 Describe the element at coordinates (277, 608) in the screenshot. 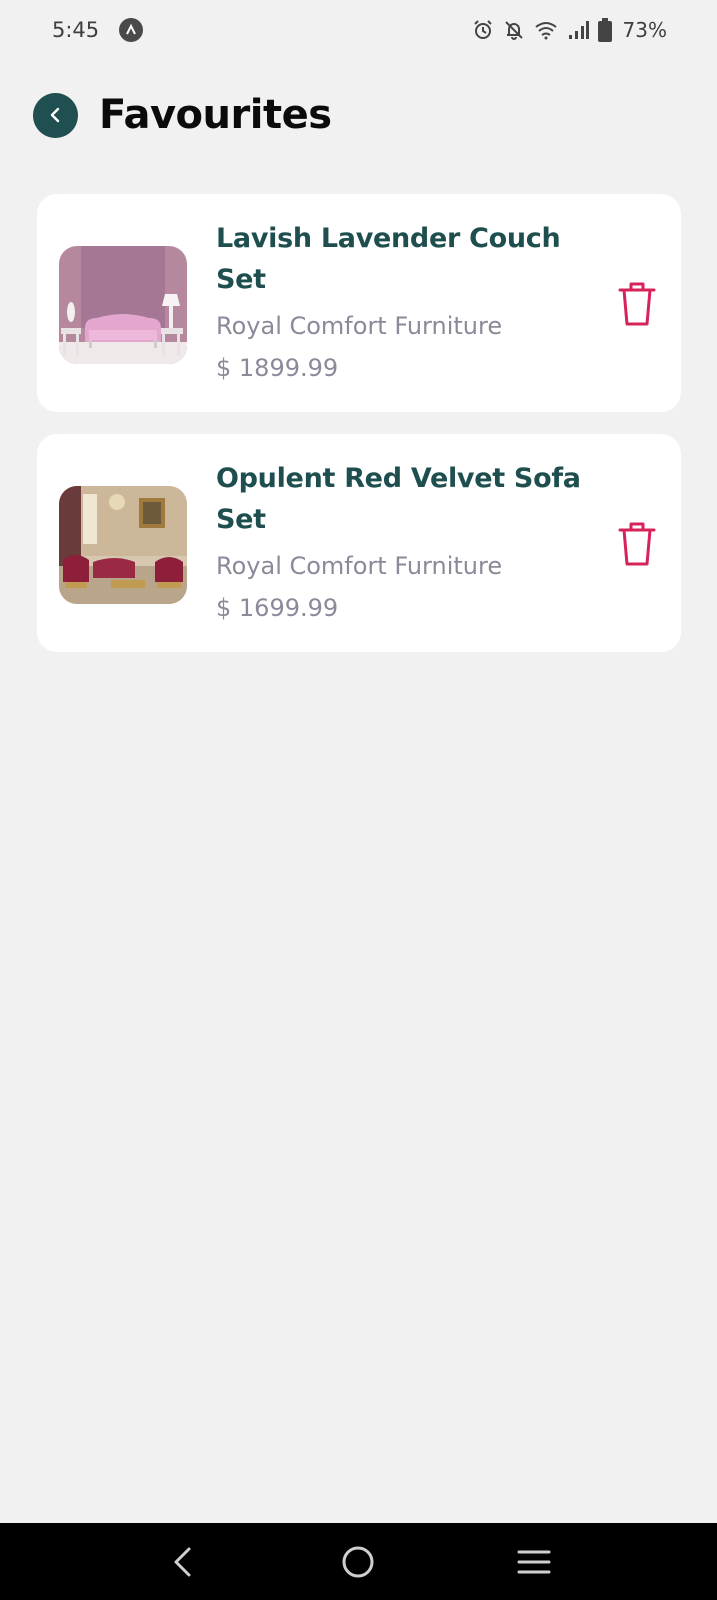

I see `product-price: $ 1699.99` at that location.